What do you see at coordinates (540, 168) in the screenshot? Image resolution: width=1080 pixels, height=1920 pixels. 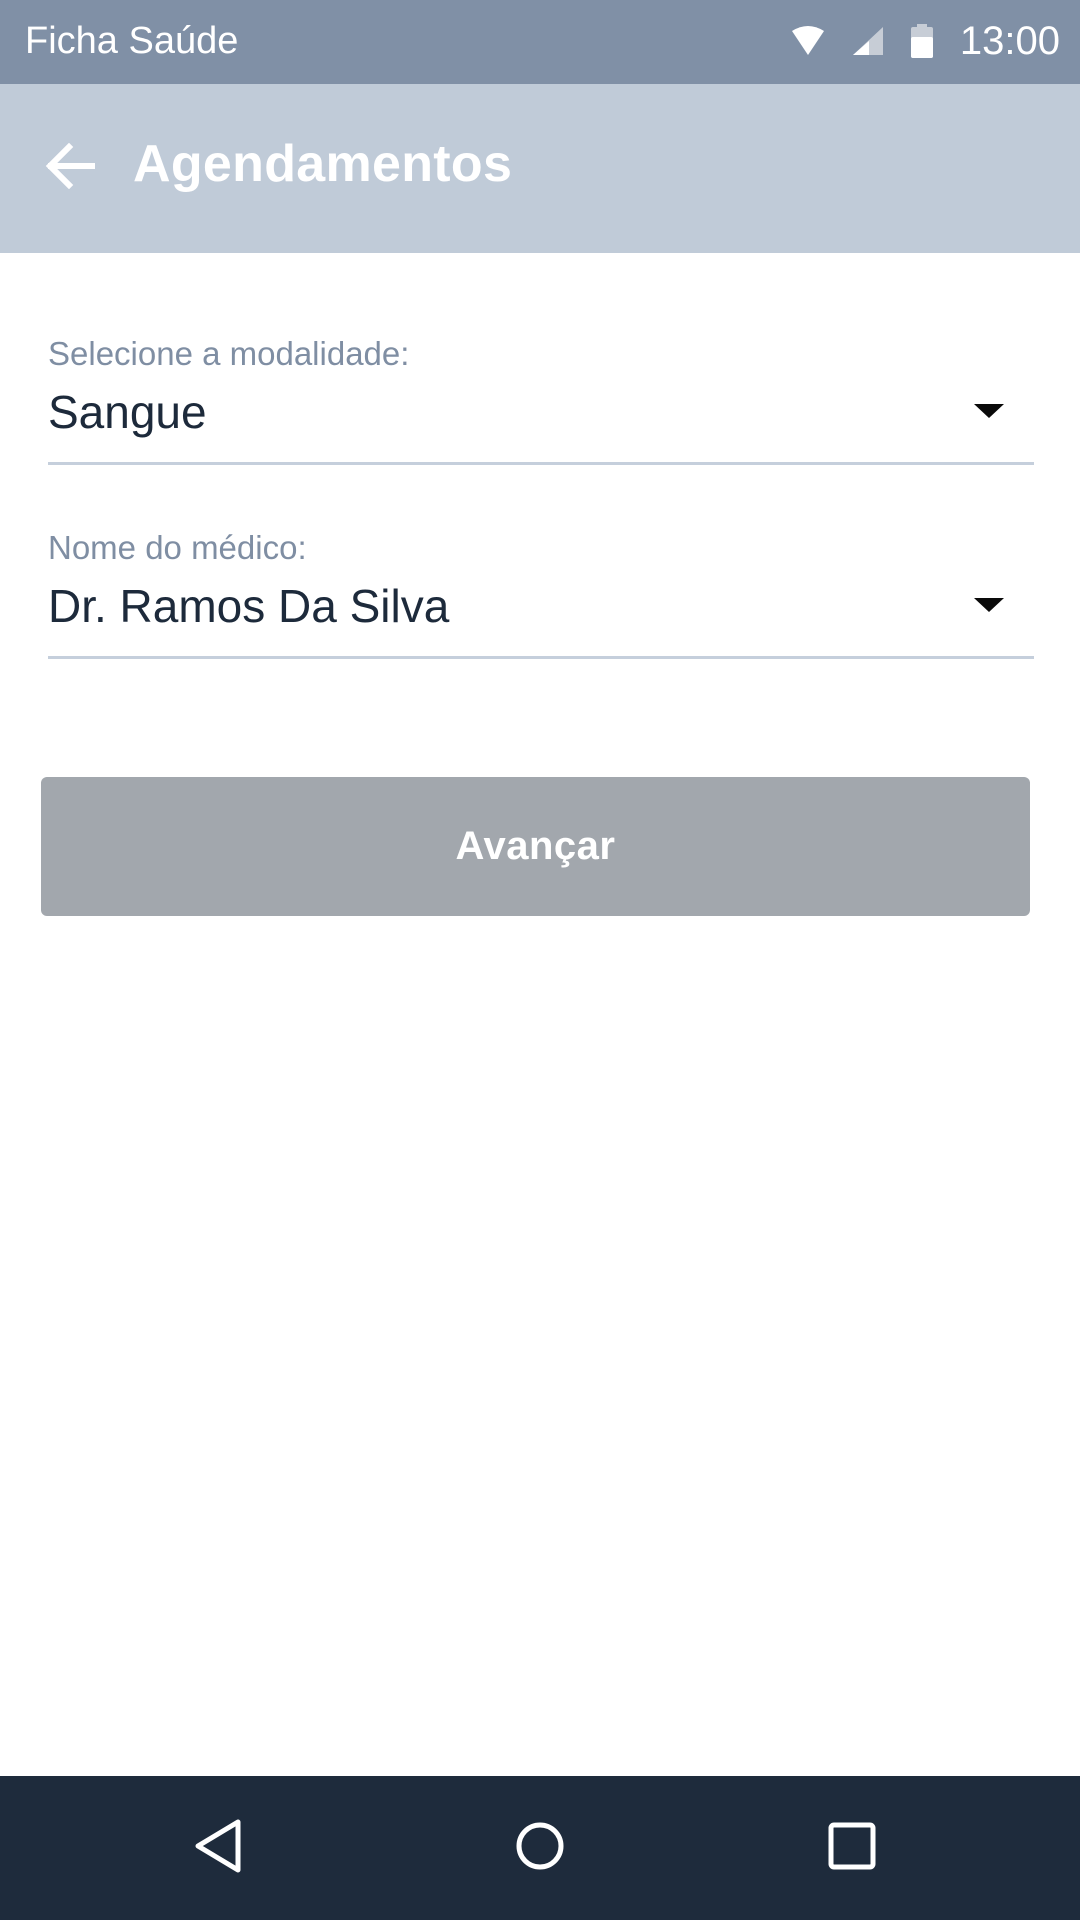 I see `app-bar: Agendamentos` at bounding box center [540, 168].